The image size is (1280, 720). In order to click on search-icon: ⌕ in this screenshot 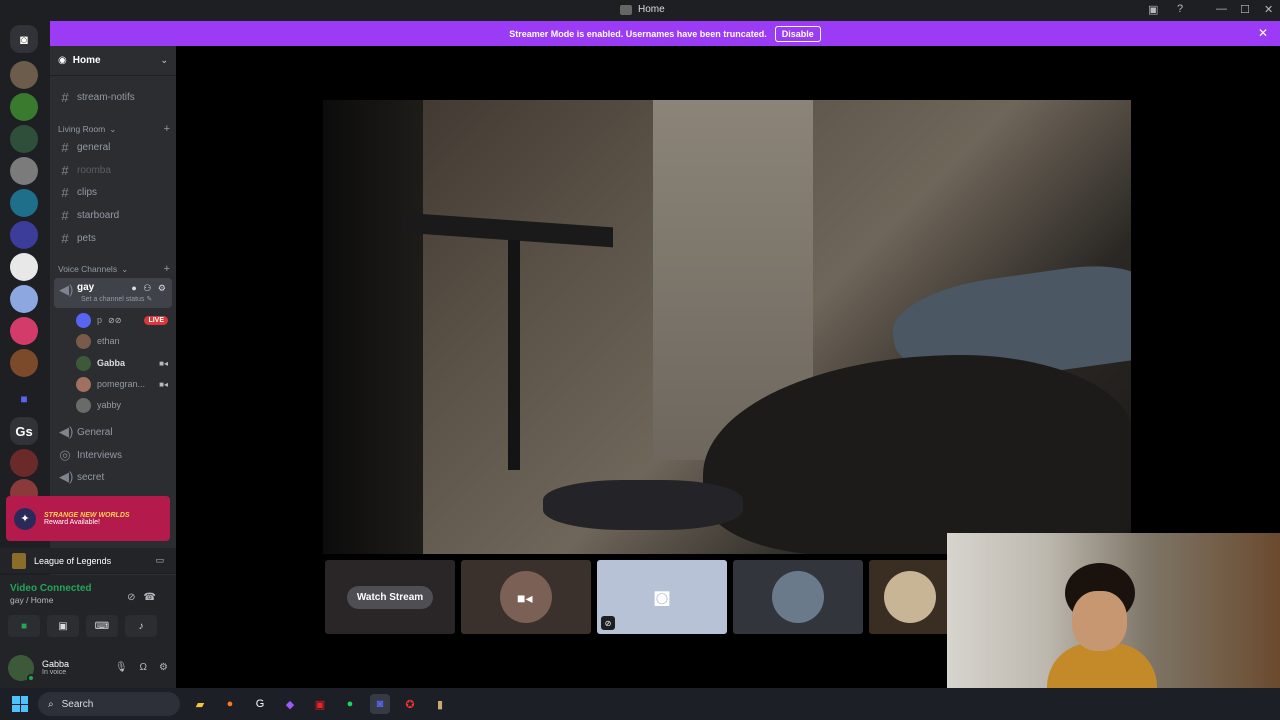, I will do `click(51, 704)`.